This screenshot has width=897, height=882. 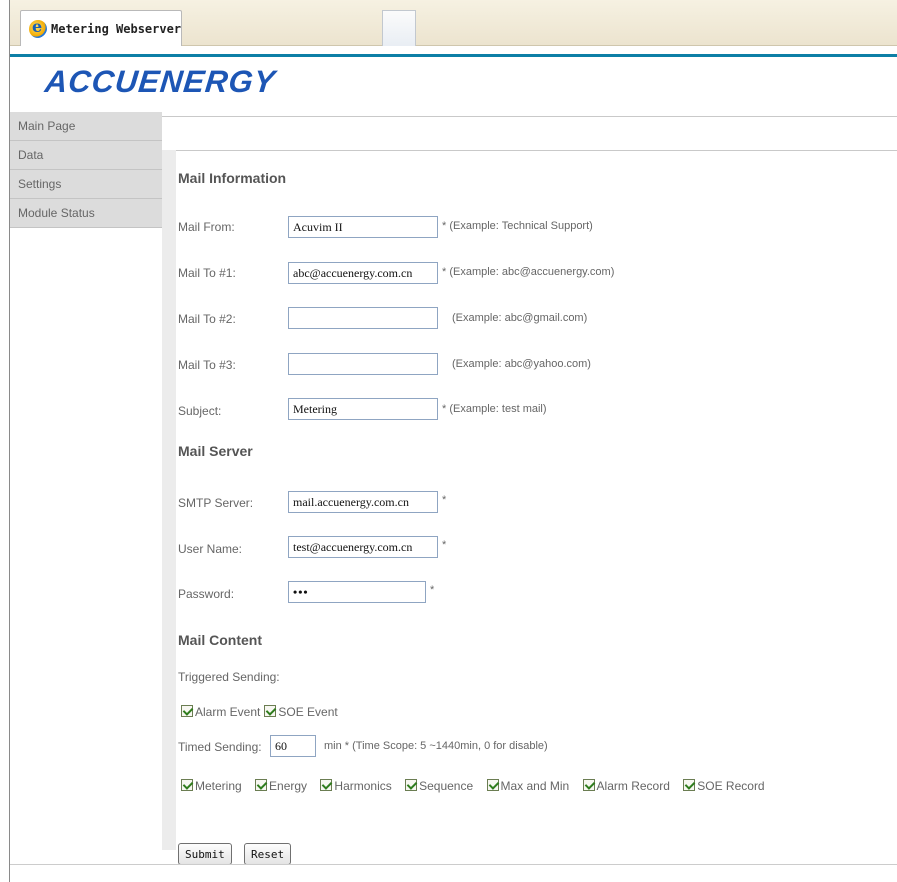 I want to click on checkbox-soe-record: SOE Record, so click(x=724, y=786).